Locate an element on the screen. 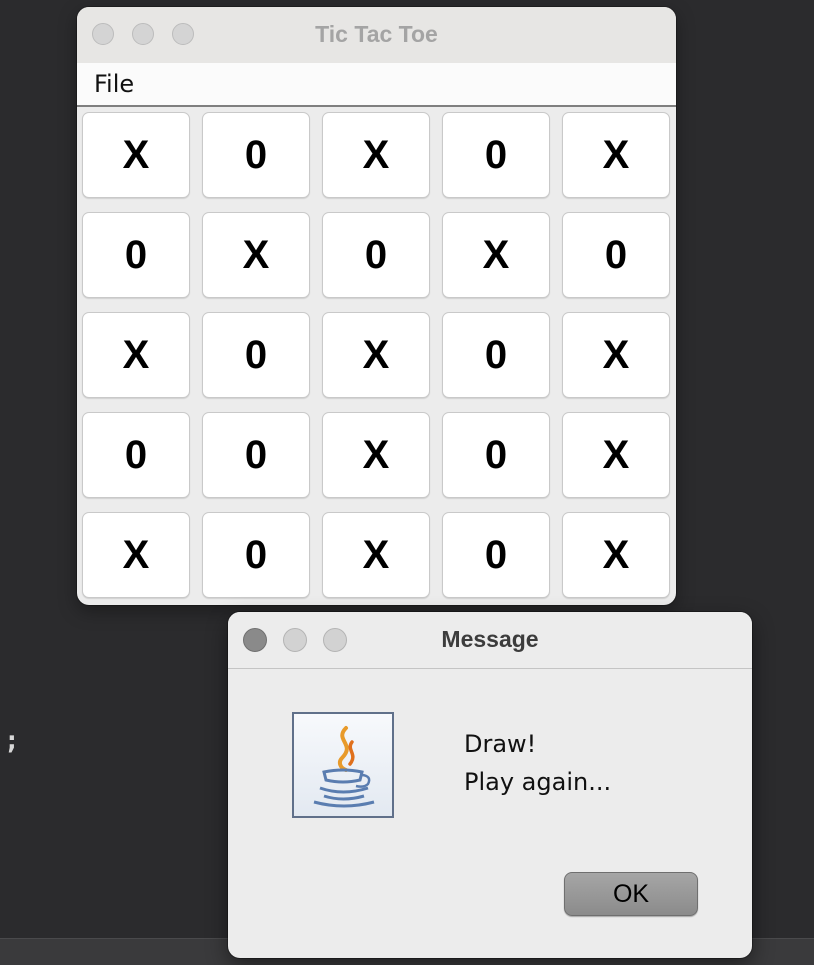 Image resolution: width=814 pixels, height=965 pixels. board-cell-r1-c1: X is located at coordinates (136, 155).